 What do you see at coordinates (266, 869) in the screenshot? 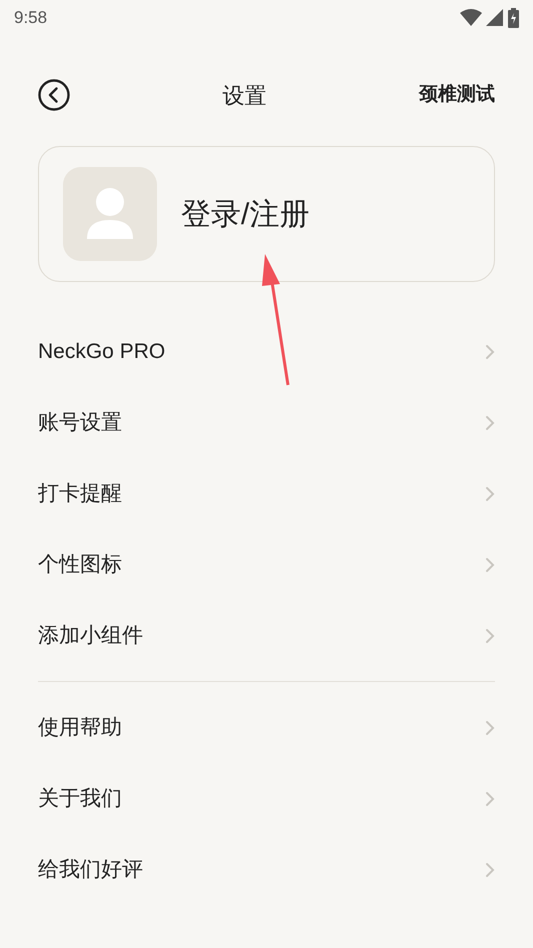
I see `menu-item: 给我们好评` at bounding box center [266, 869].